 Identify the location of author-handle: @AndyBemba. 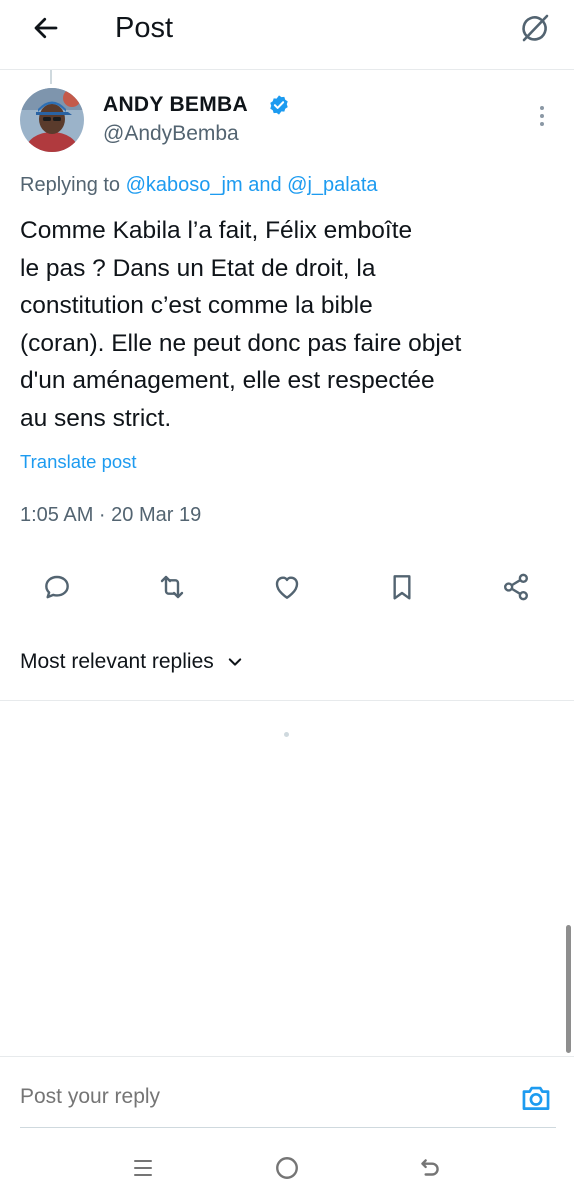
(171, 134).